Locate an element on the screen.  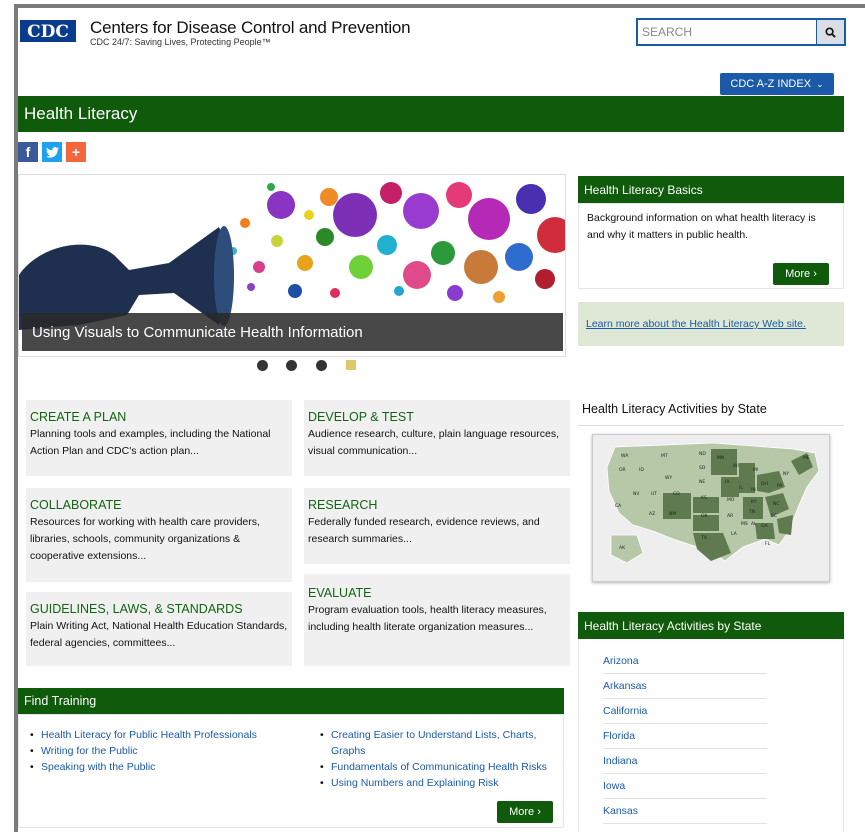
state-link: Arkansas is located at coordinates (685, 686).